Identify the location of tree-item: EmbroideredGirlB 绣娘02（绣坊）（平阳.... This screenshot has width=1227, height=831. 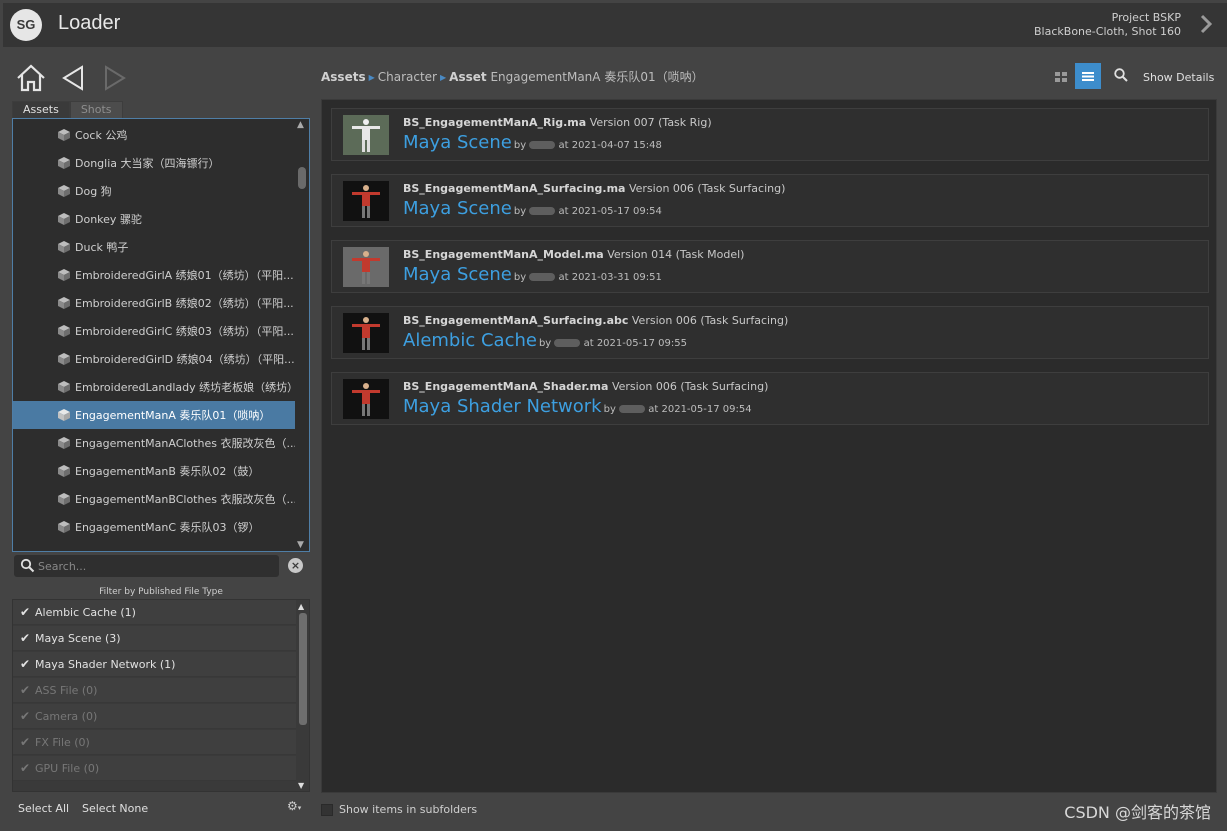
(154, 303).